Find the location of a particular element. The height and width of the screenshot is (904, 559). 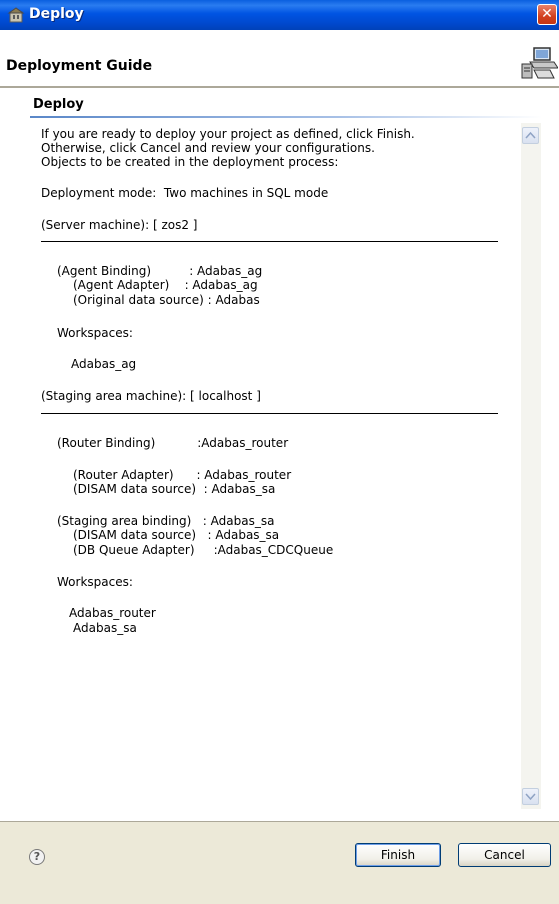

agent-binding: (Agent Binding) : Adabas_ag is located at coordinates (160, 271).